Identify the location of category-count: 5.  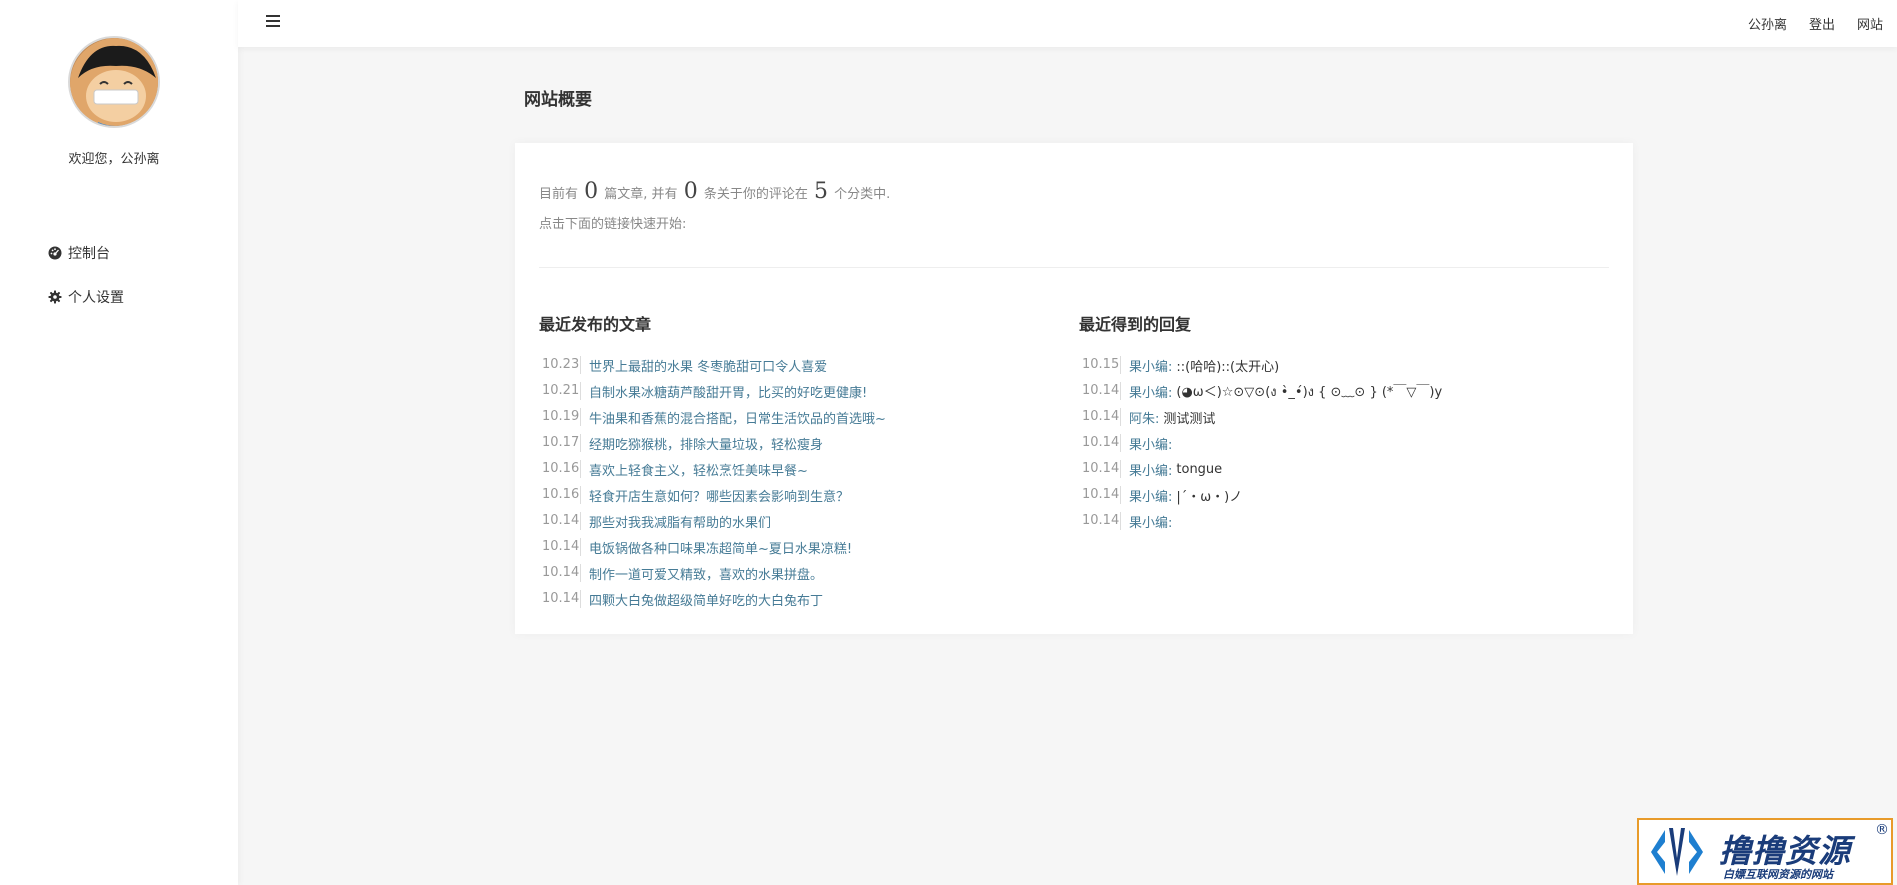
(821, 191).